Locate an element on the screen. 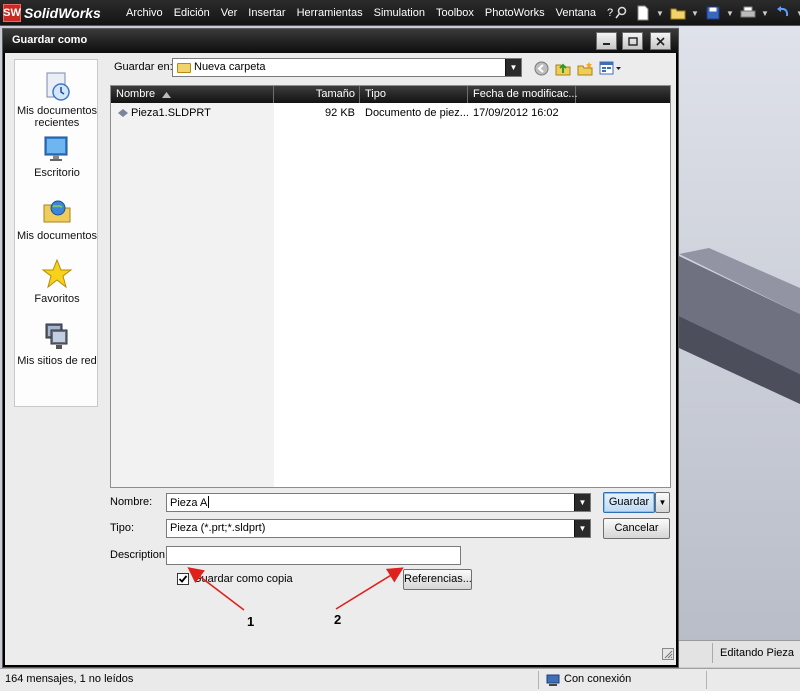 This screenshot has height=691, width=800. place-label: Favoritos is located at coordinates (57, 299).